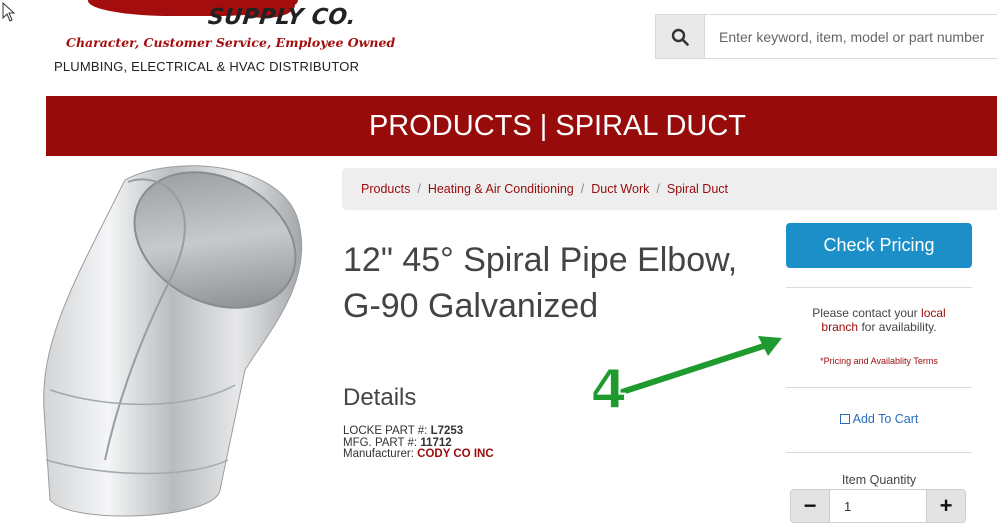 This screenshot has width=997, height=529. Describe the element at coordinates (885, 419) in the screenshot. I see `add-to-cart-label: Add To Cart` at that location.